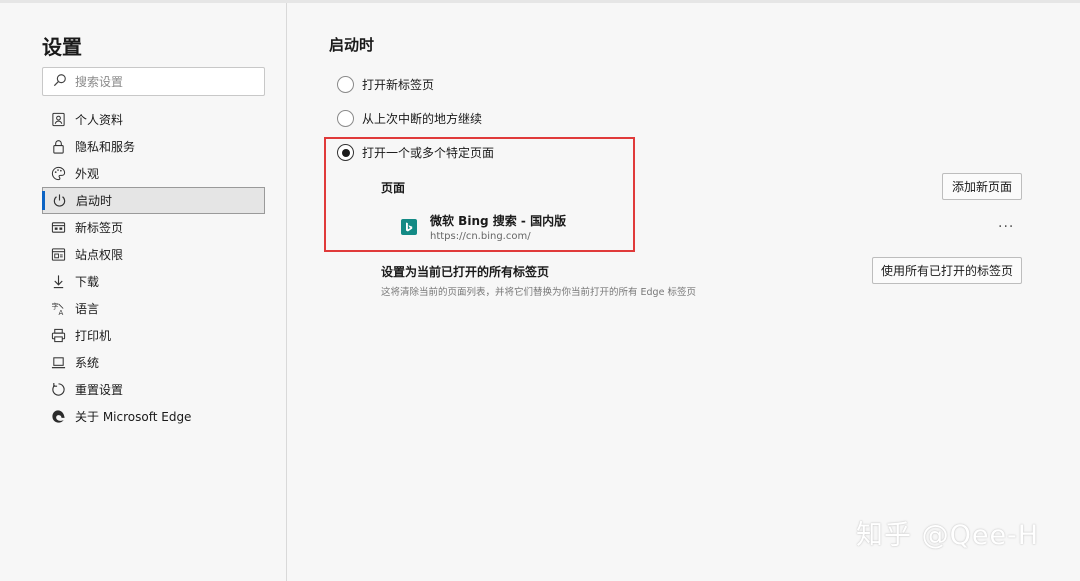  I want to click on sidebar-item-site-permissions: 站点权限, so click(153, 254).